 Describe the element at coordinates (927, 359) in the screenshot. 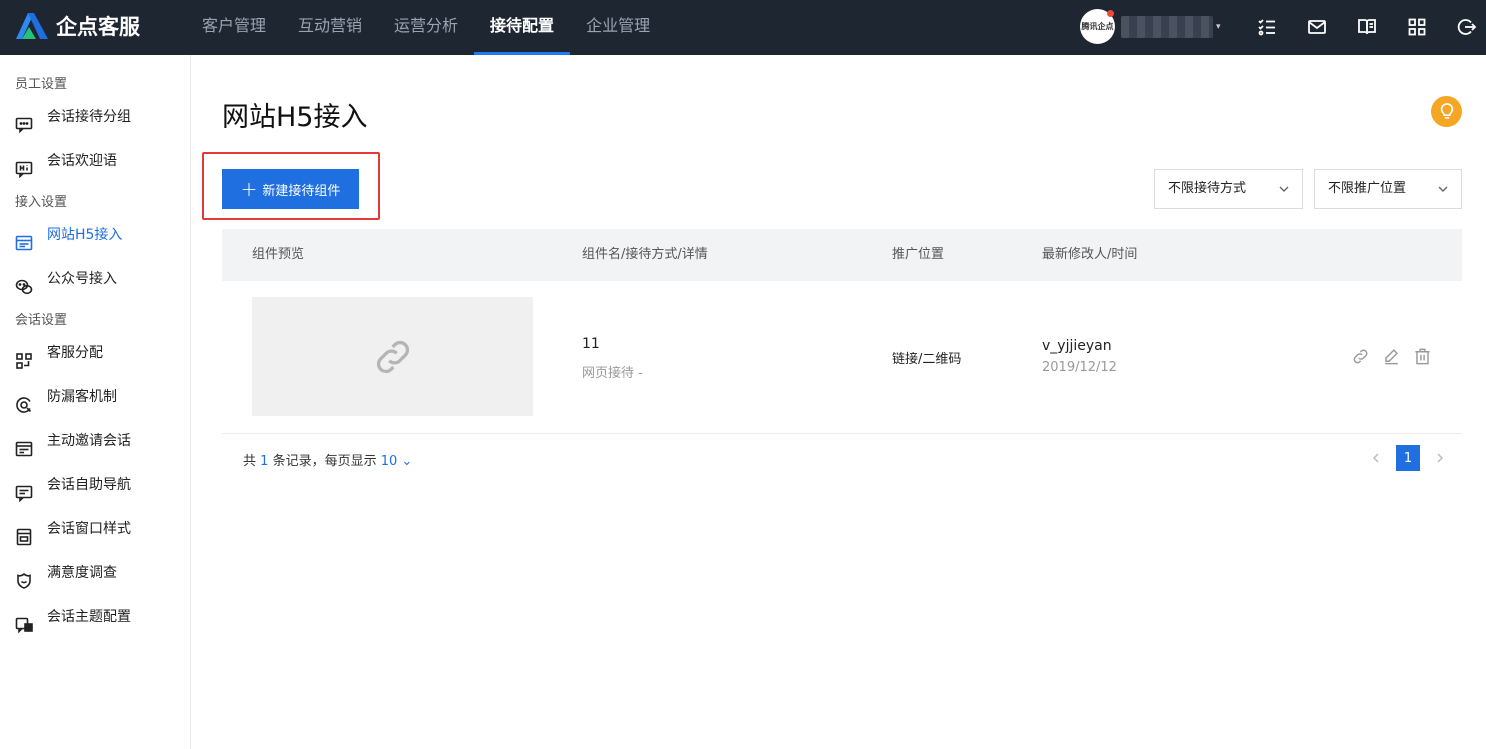

I see `widget-position: 链接/二维码` at that location.